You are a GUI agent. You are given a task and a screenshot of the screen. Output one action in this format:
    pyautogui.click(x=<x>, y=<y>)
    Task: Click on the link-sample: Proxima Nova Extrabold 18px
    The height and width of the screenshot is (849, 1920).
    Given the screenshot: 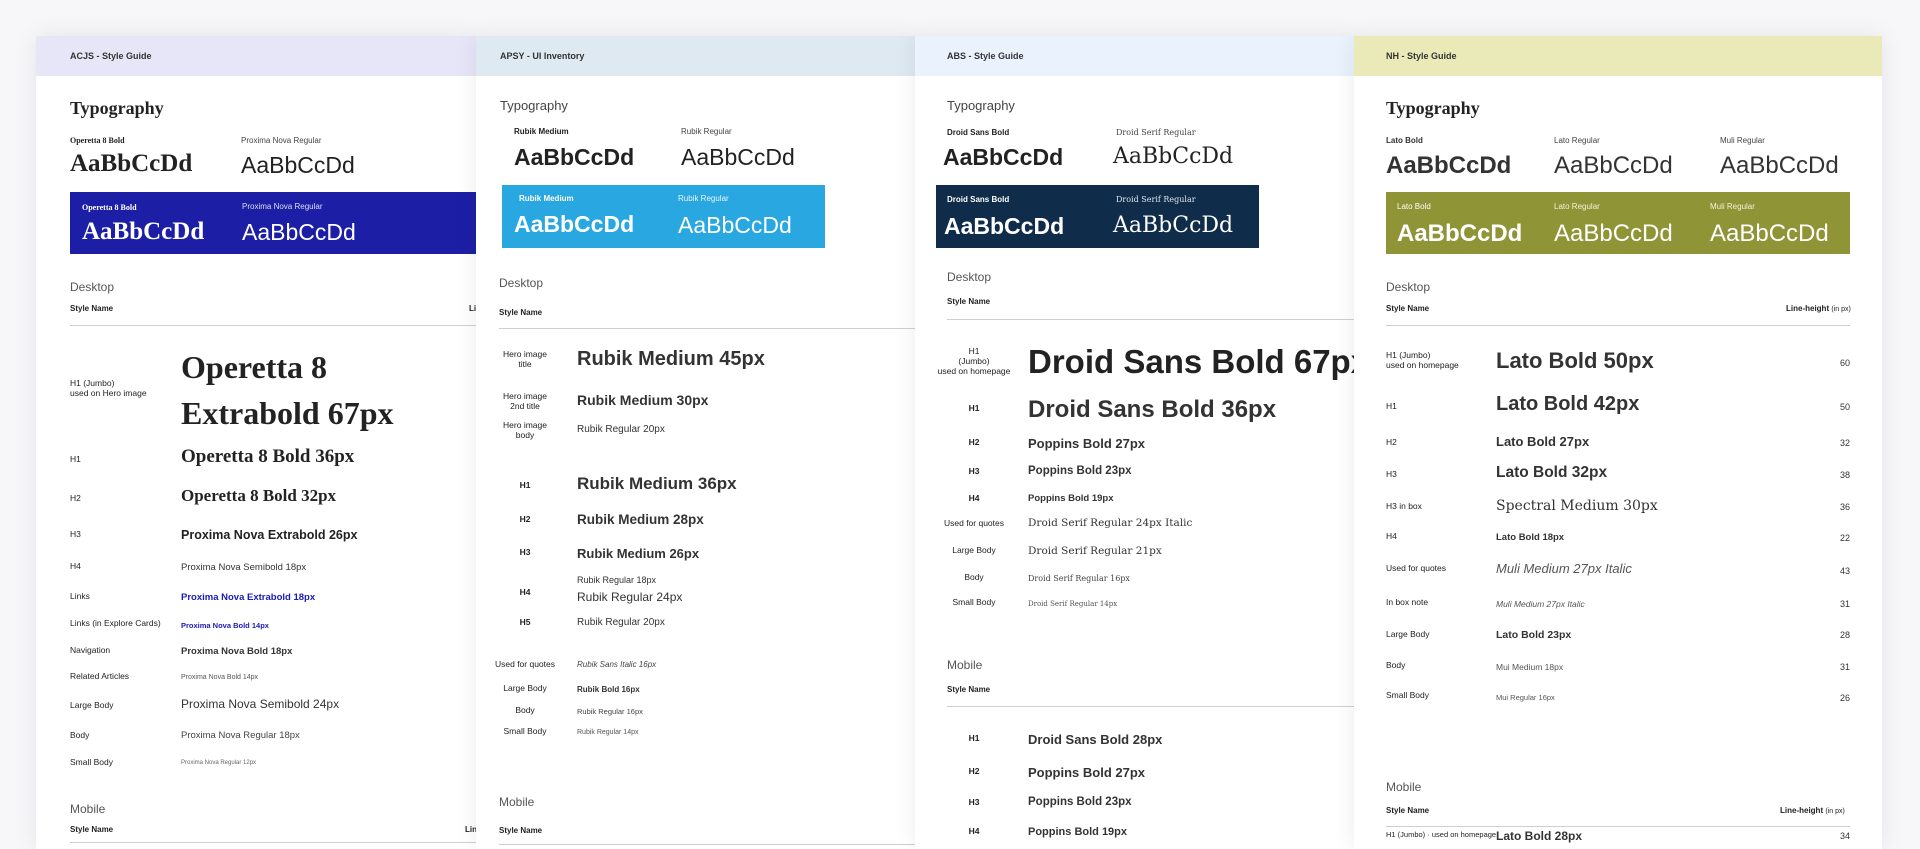 What is the action you would take?
    pyautogui.click(x=248, y=597)
    